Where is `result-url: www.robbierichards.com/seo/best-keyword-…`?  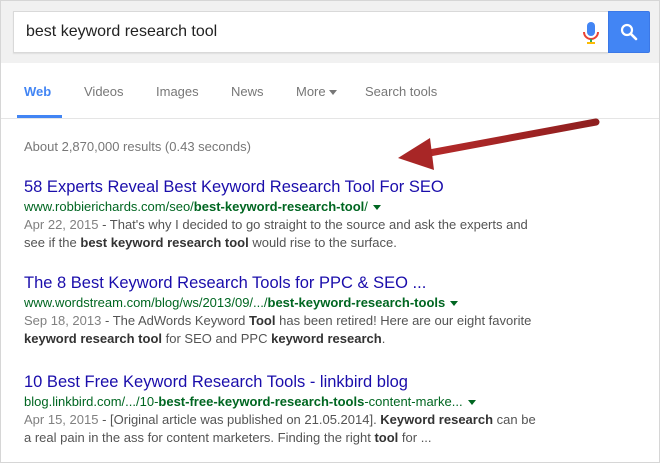
result-url: www.robbierichards.com/seo/best-keyword-… is located at coordinates (304, 207).